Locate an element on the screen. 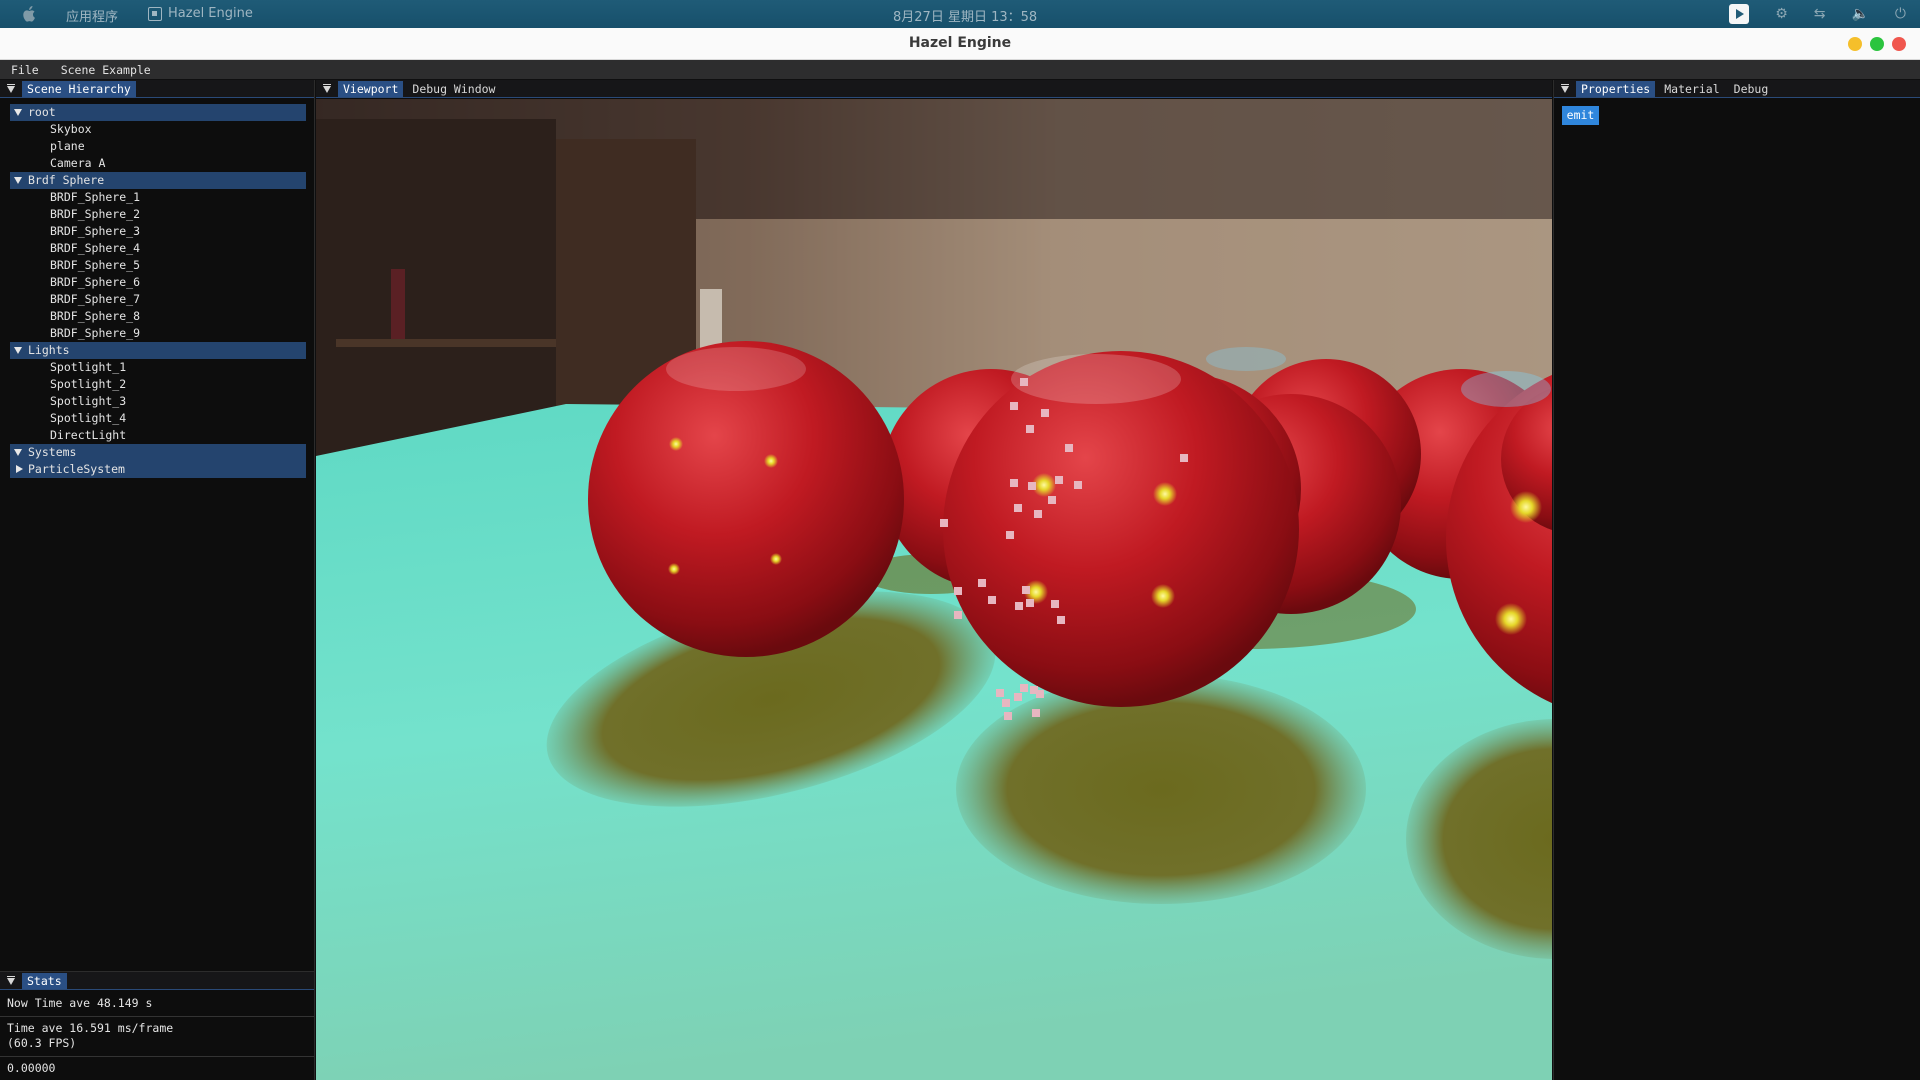 This screenshot has width=1920, height=1080. hierarchy-tabbar: Scene Hierarchy is located at coordinates (157, 89).